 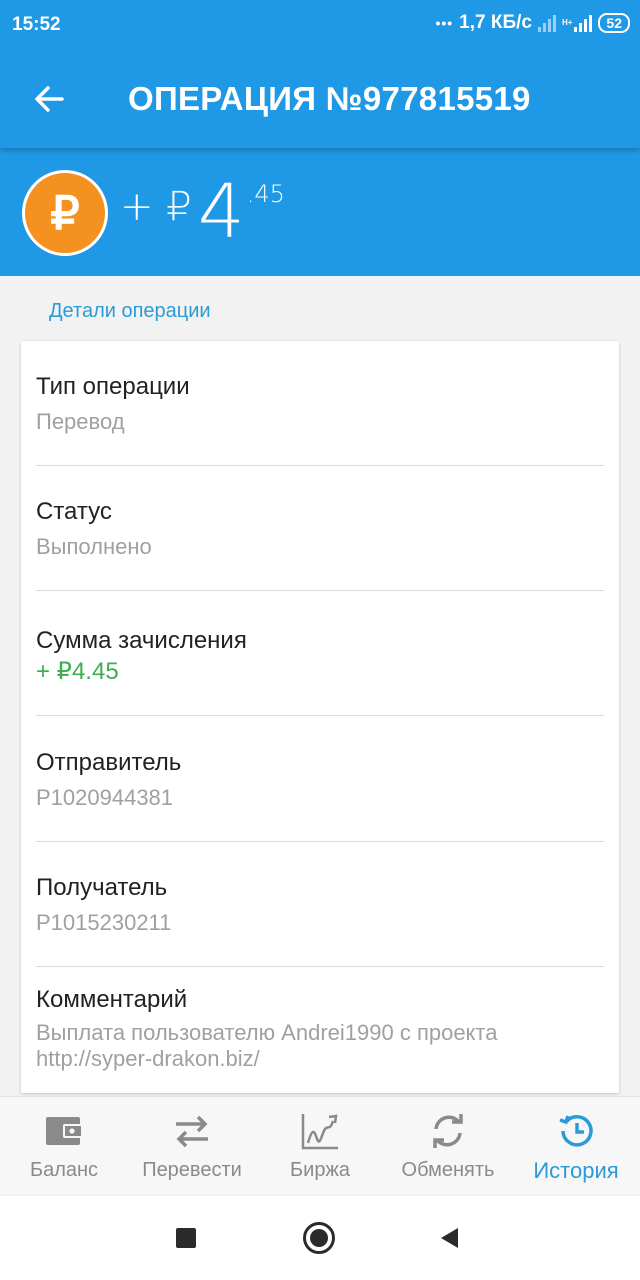 I want to click on home-circle-icon, so click(x=319, y=1238).